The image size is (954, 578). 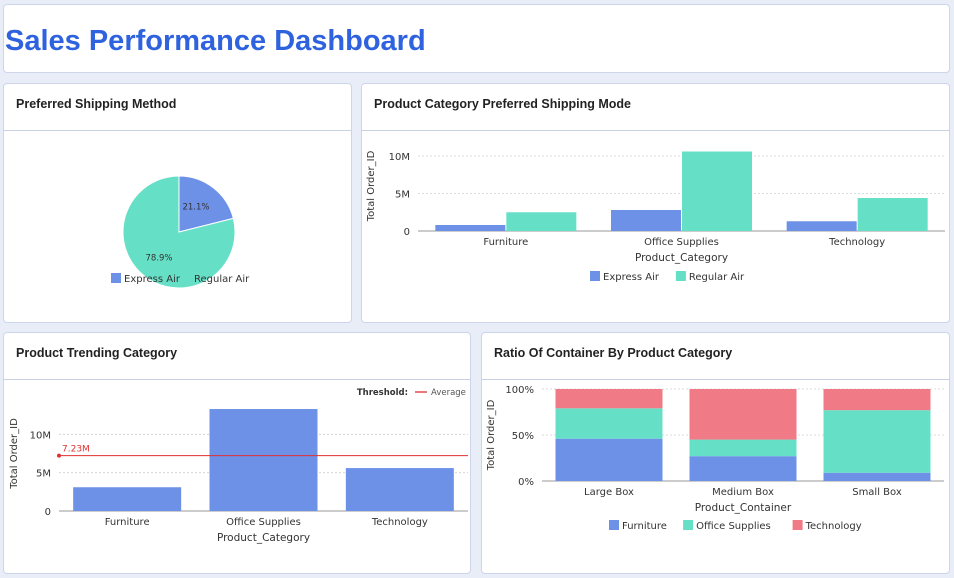 I want to click on slice-label: 21.1%, so click(x=195, y=207).